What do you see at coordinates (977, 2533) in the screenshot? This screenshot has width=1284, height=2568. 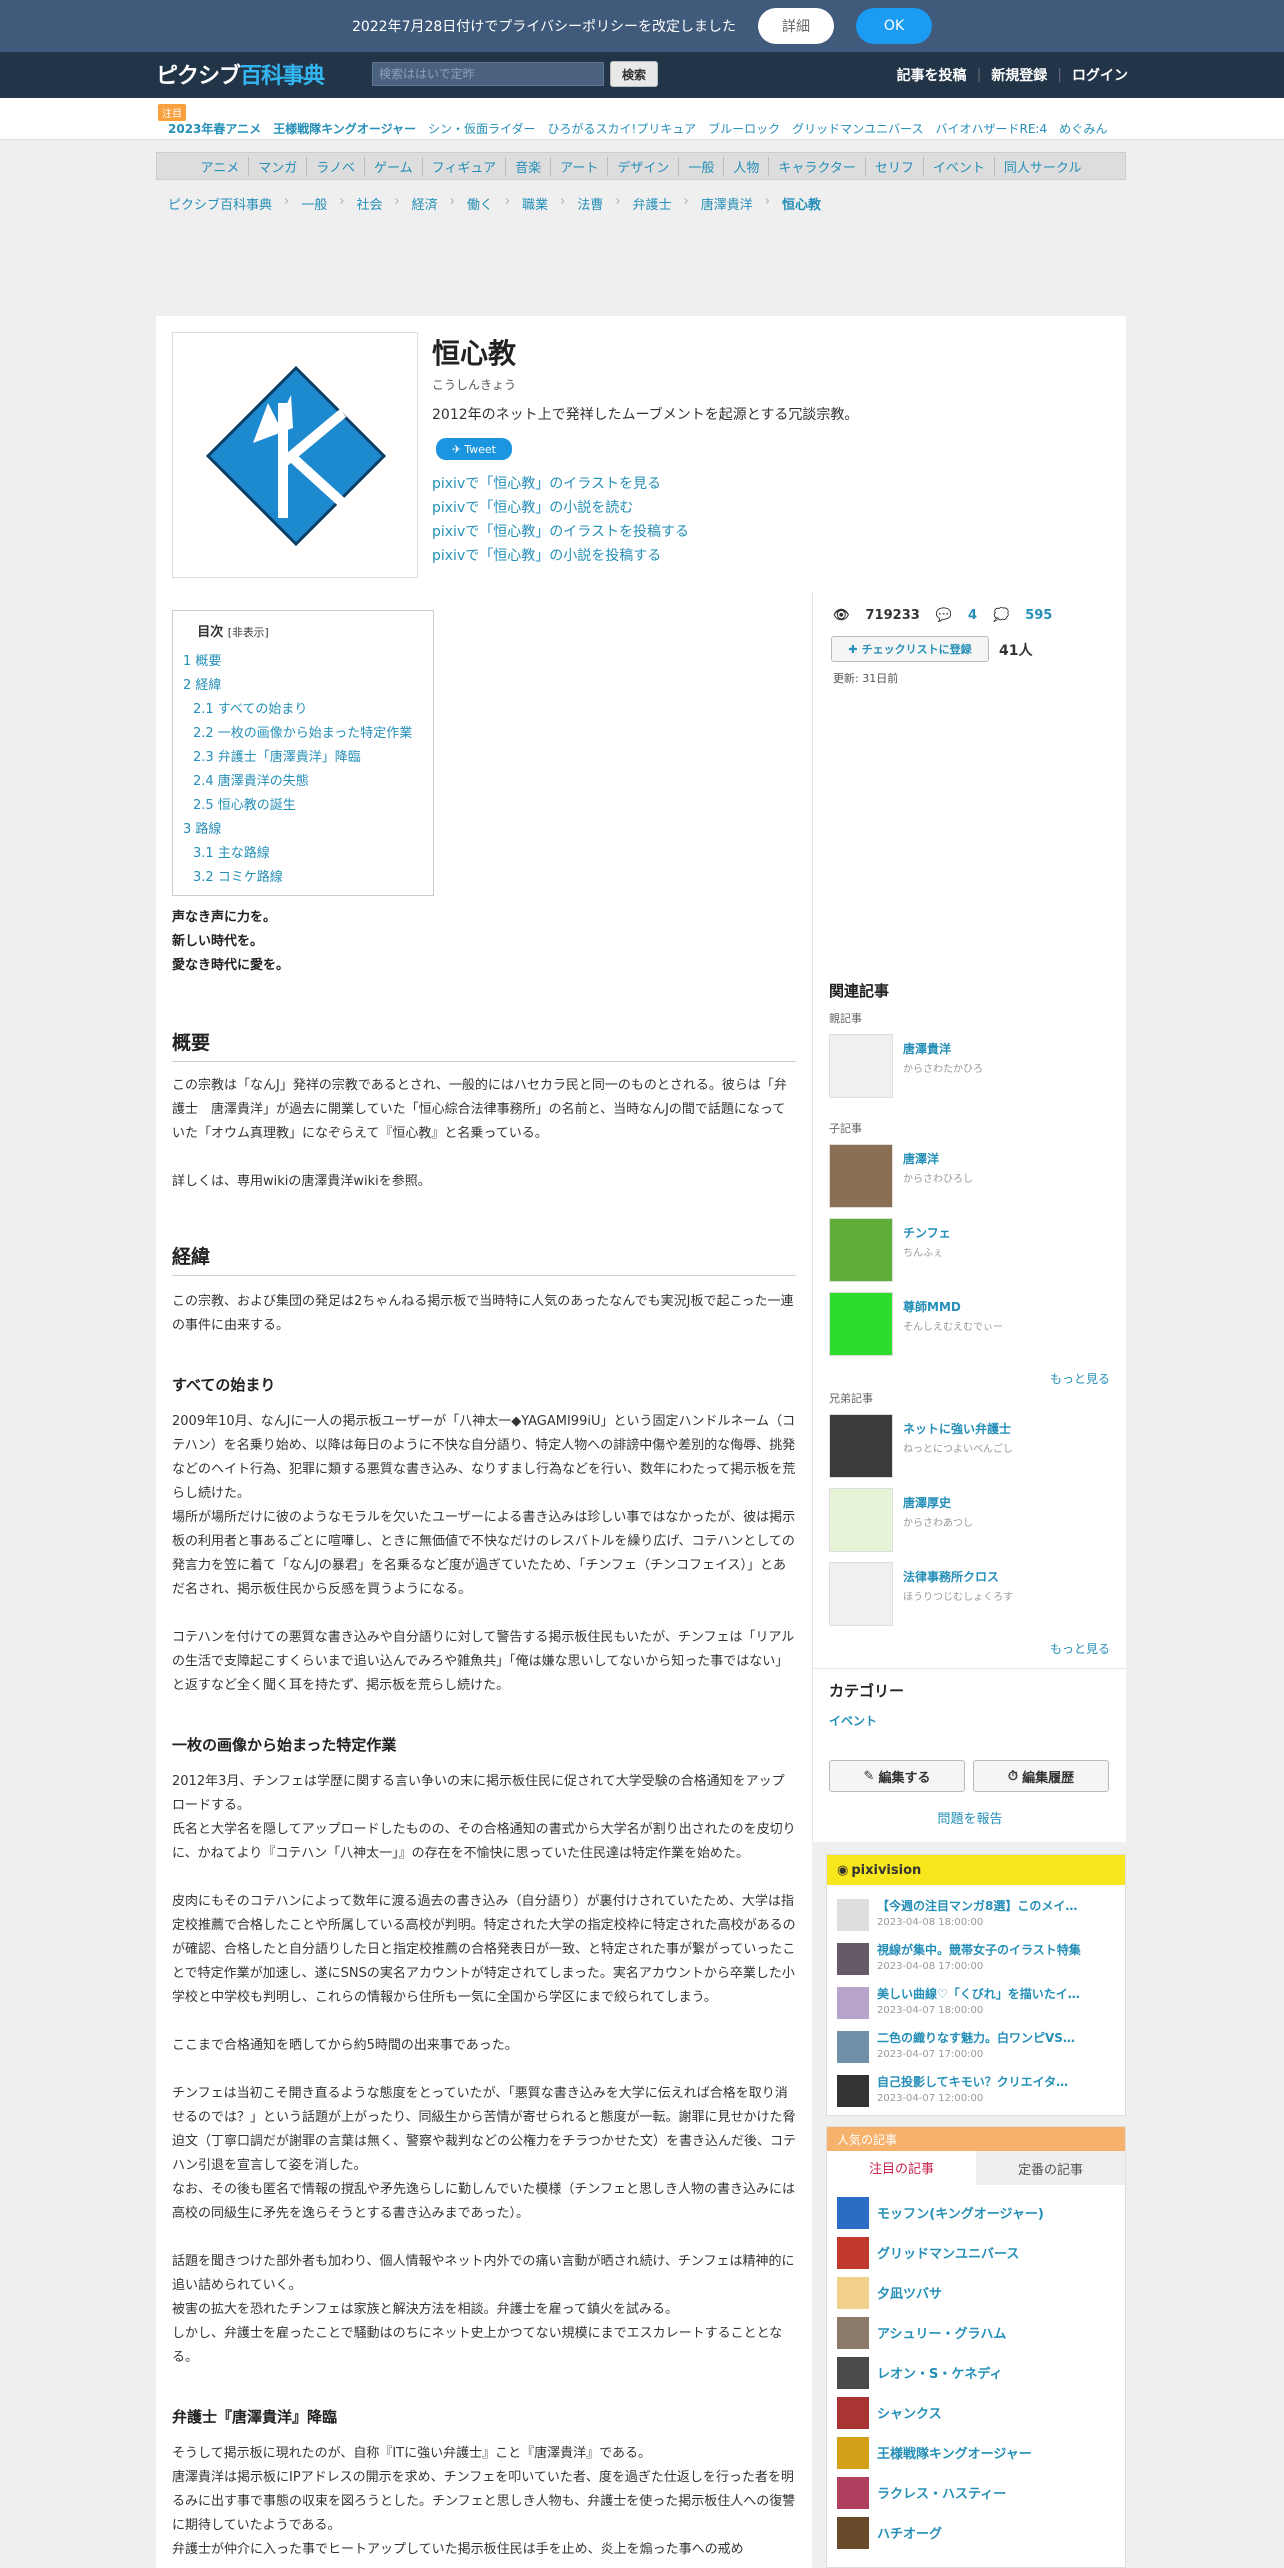 I see `popular-item: ハチオーグ` at bounding box center [977, 2533].